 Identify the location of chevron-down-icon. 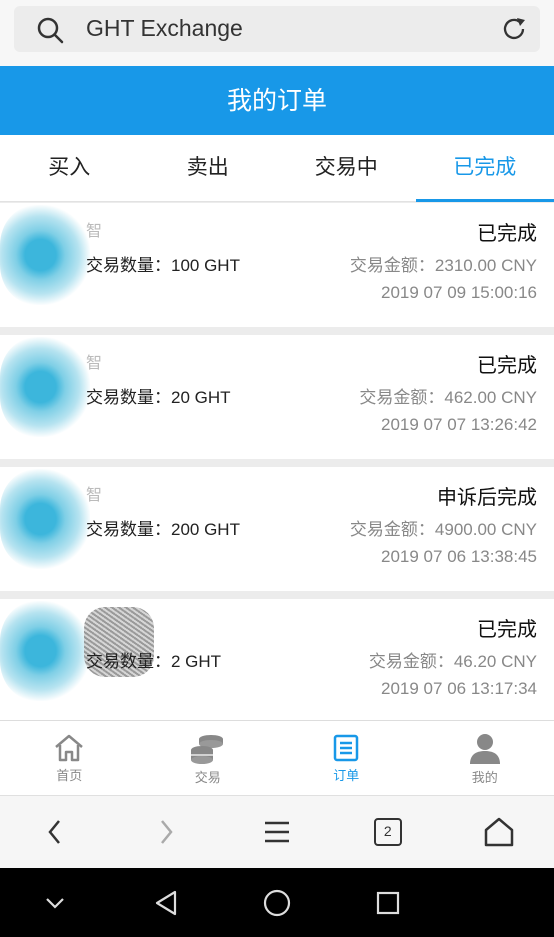
(55, 903).